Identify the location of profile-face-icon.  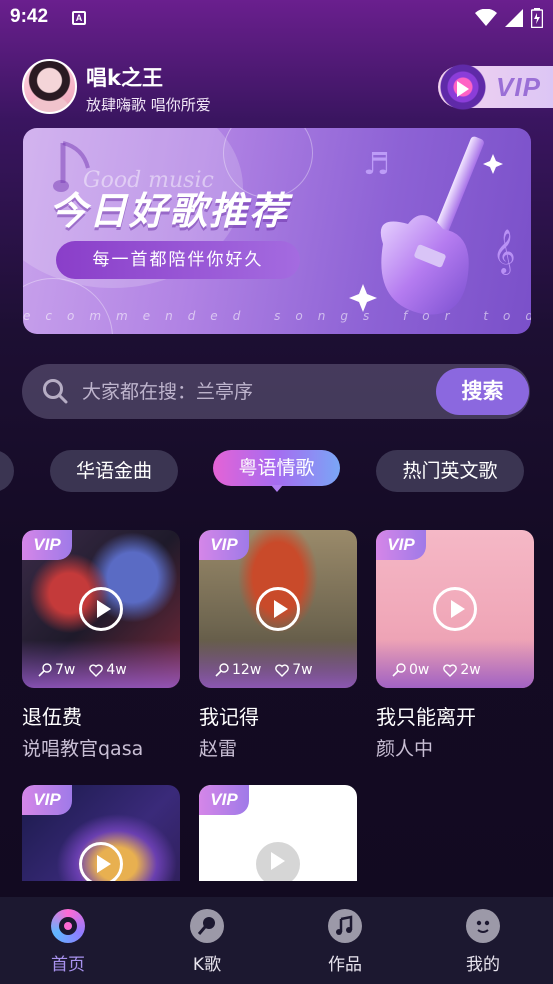
(483, 926).